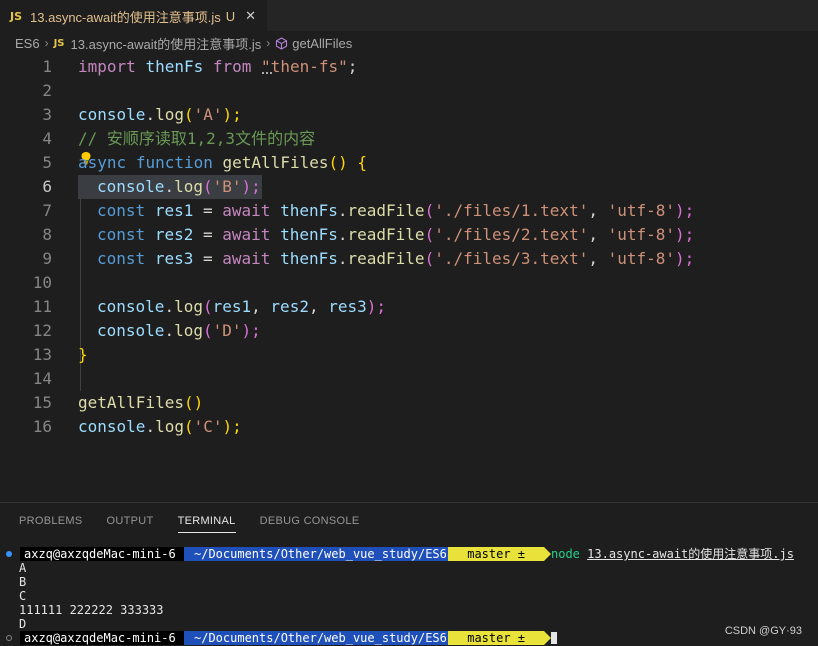 The width and height of the screenshot is (818, 646). Describe the element at coordinates (250, 16) in the screenshot. I see `close-icon: ✕` at that location.